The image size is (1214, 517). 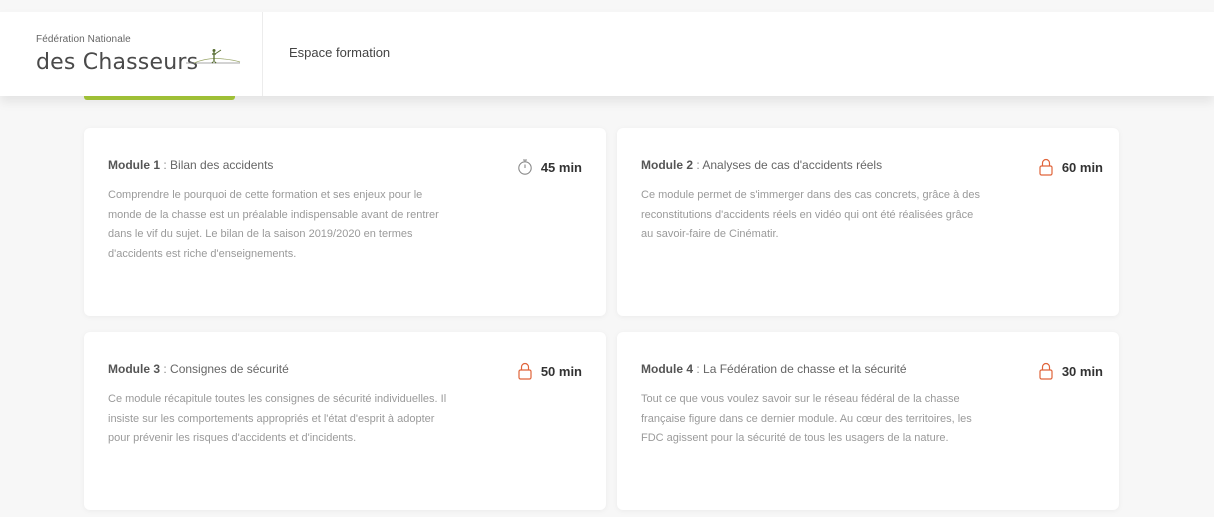 I want to click on nav-espace-formation: Espace formation, so click(x=339, y=52).